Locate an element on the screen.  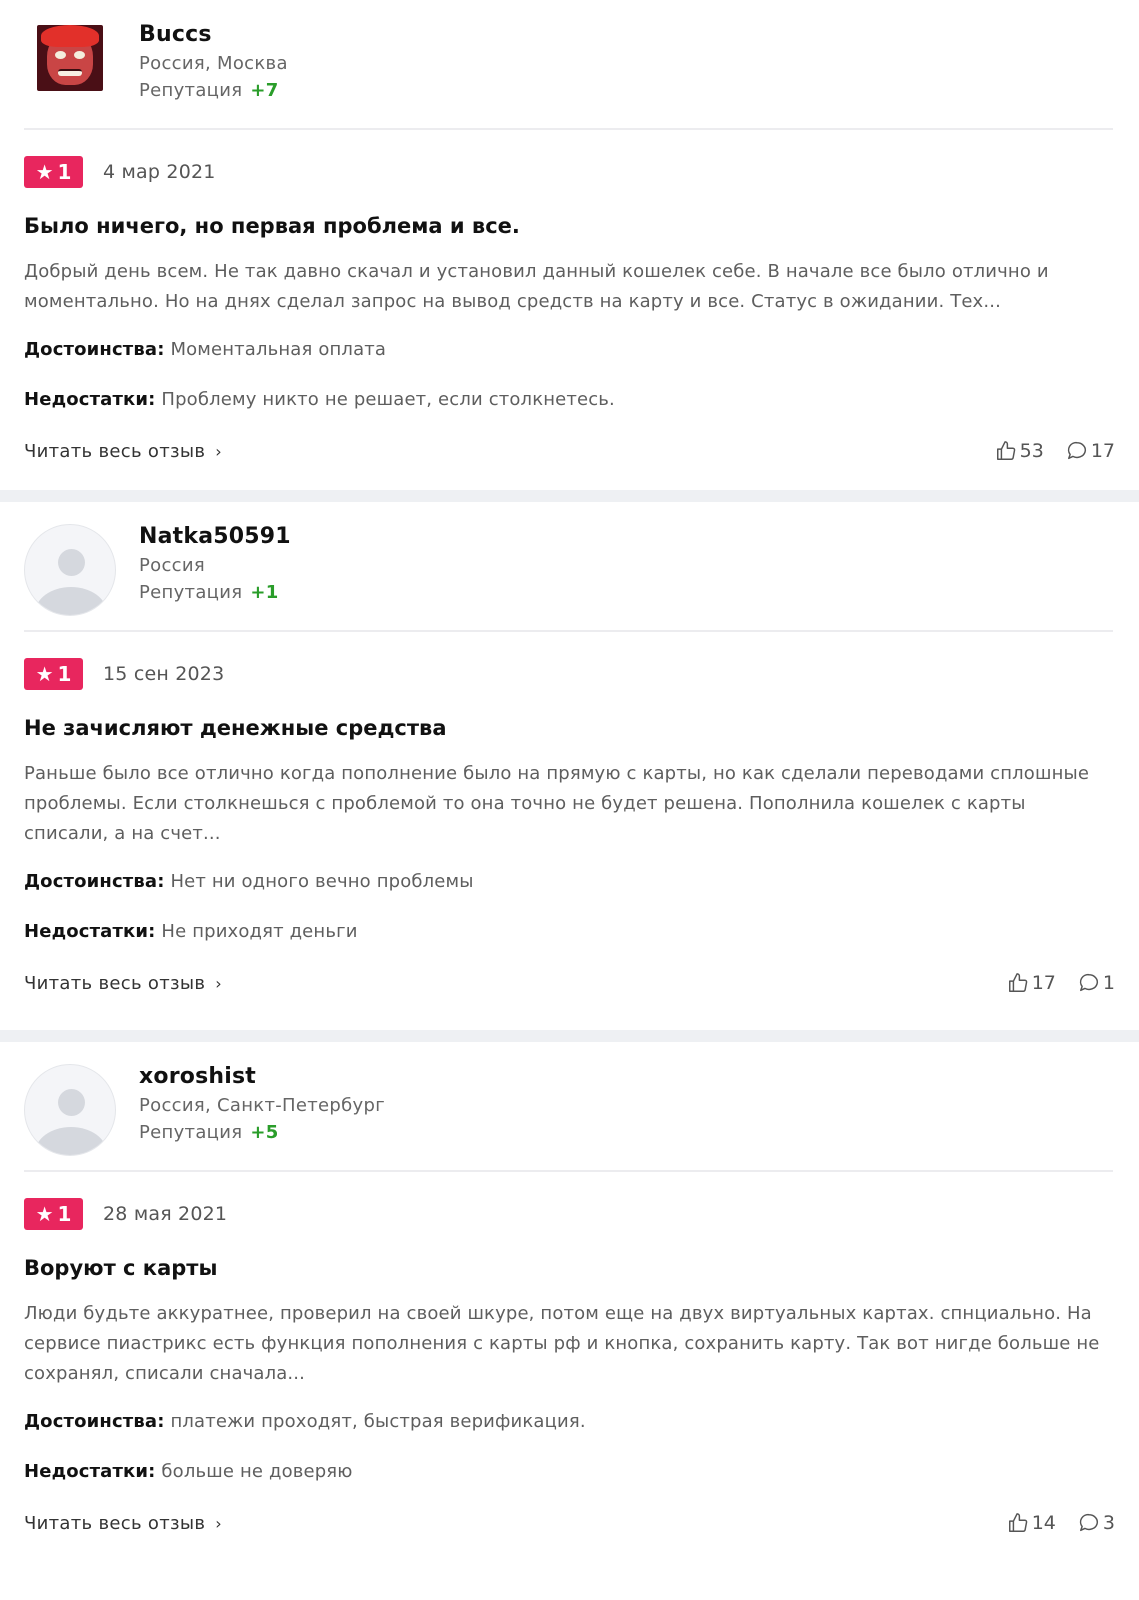
likes-count: 53 is located at coordinates (1031, 451).